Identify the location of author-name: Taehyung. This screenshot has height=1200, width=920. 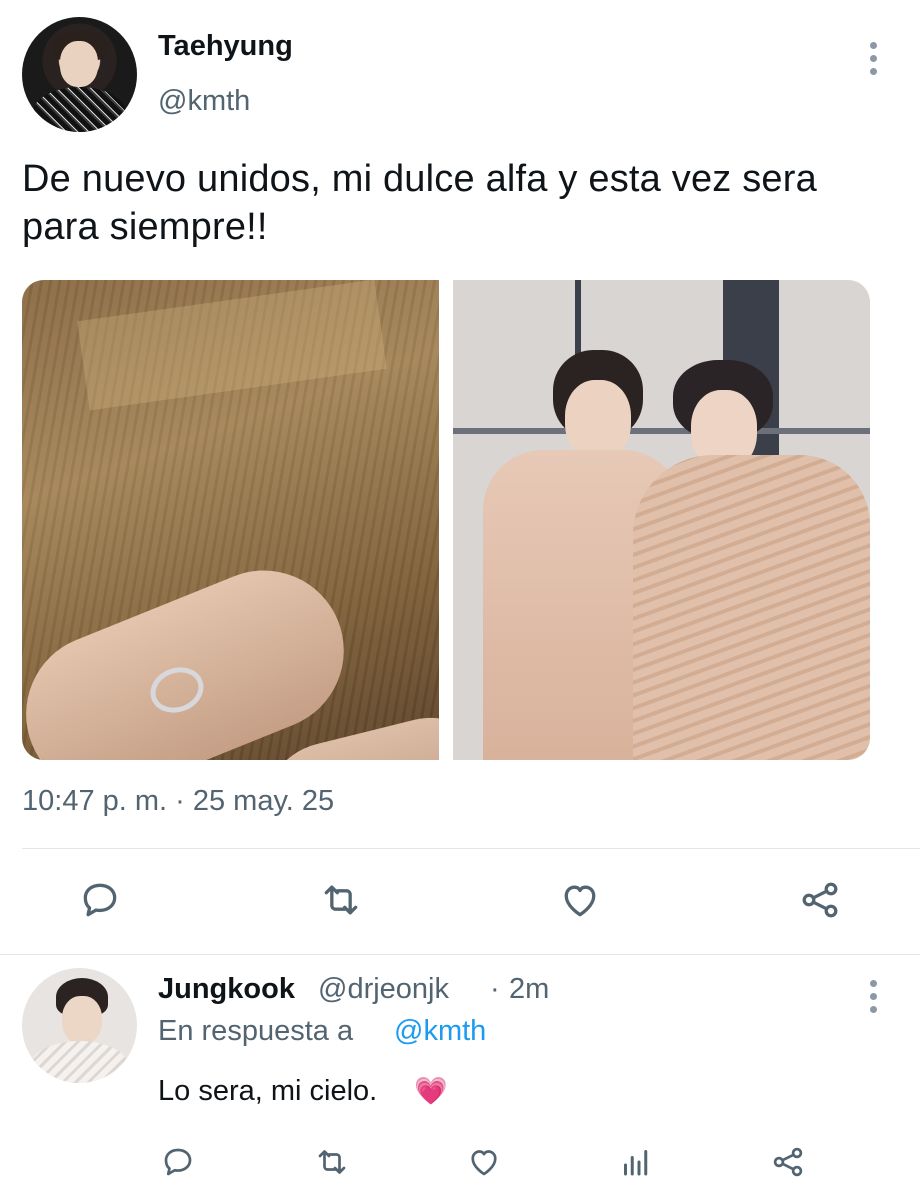
(225, 46).